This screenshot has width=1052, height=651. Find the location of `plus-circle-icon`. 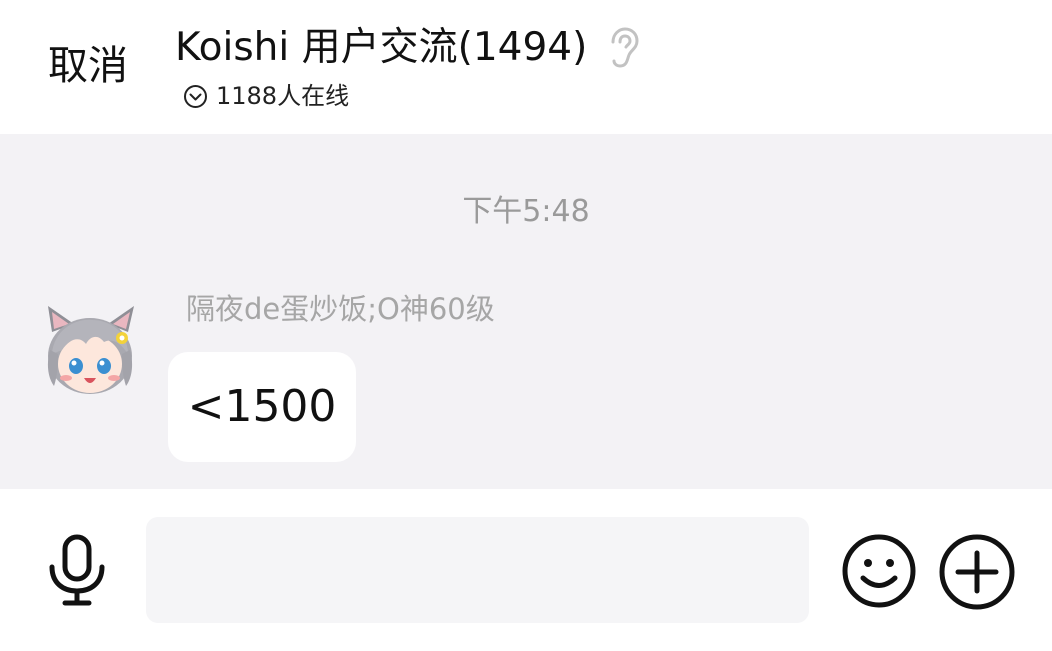

plus-circle-icon is located at coordinates (977, 572).